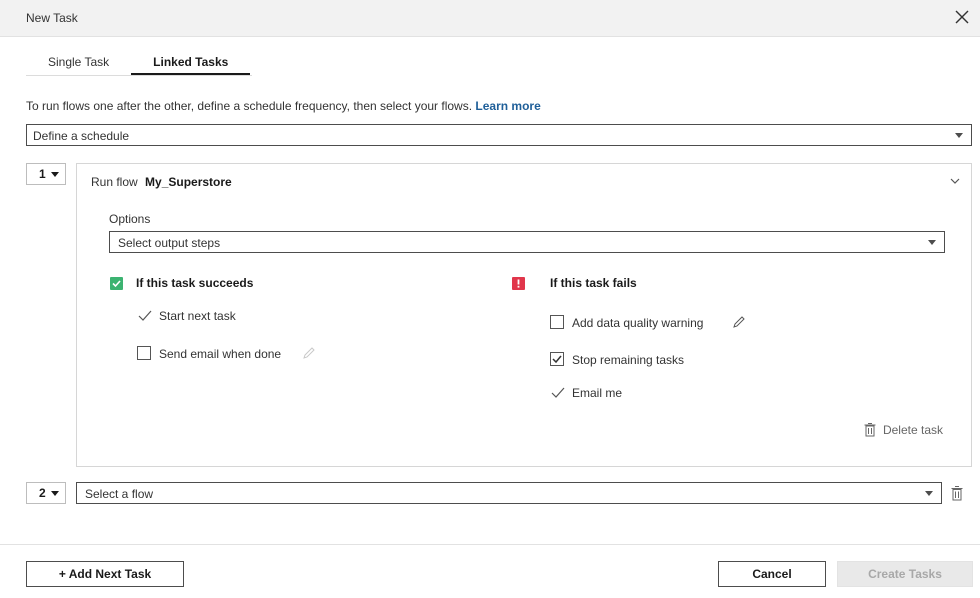 The height and width of the screenshot is (598, 980). I want to click on start-next-task-label: Start next task, so click(197, 316).